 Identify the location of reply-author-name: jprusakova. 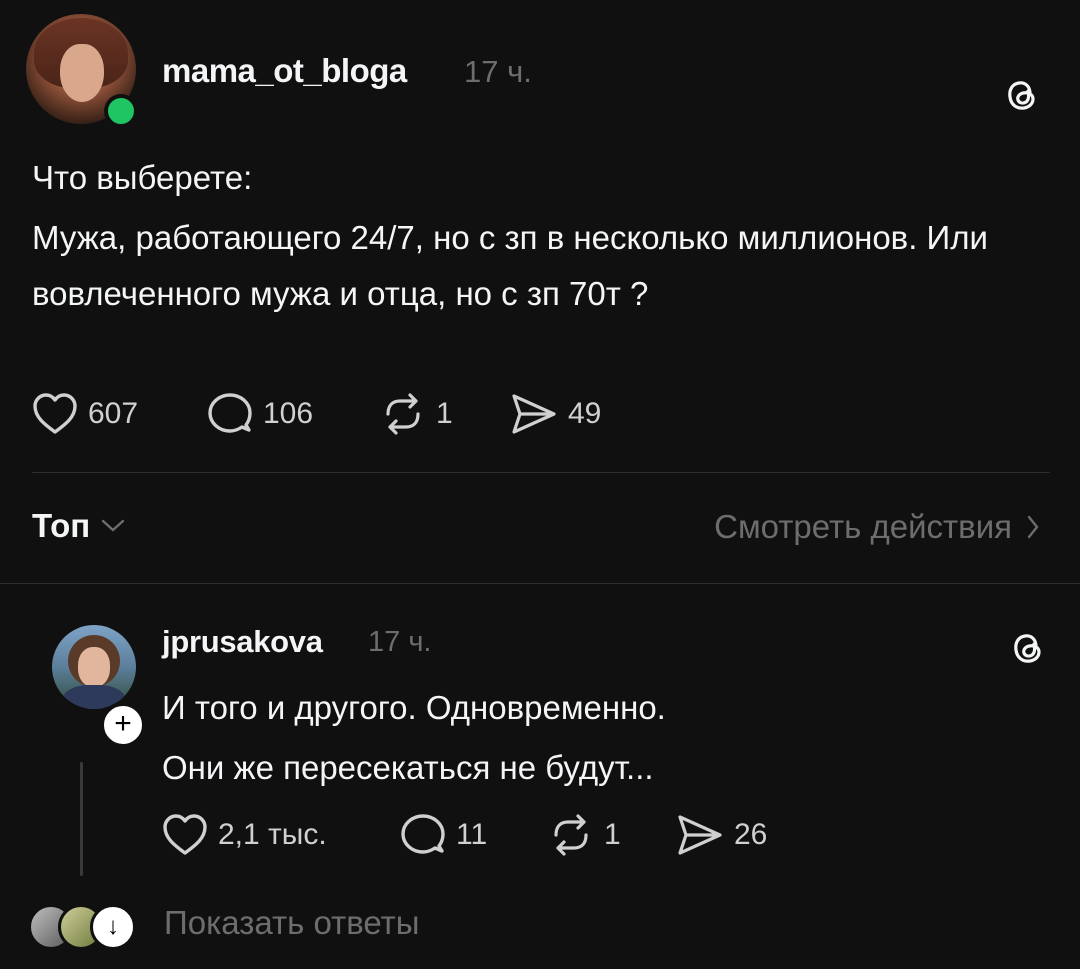
(242, 642).